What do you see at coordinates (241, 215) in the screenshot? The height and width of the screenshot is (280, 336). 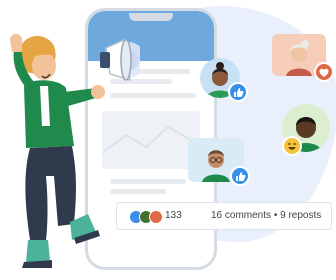 I see `comments-count: 16 comments` at bounding box center [241, 215].